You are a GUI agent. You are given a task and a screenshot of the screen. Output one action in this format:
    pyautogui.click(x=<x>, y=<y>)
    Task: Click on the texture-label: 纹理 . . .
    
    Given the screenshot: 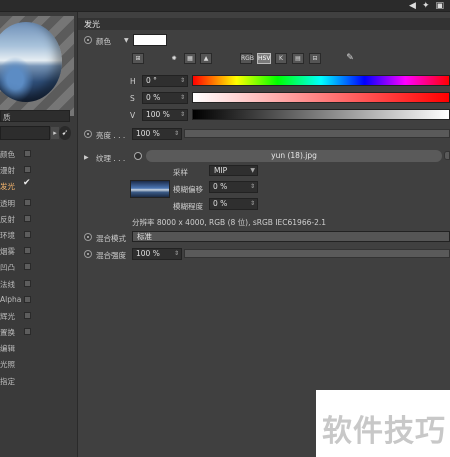 What is the action you would take?
    pyautogui.click(x=110, y=158)
    